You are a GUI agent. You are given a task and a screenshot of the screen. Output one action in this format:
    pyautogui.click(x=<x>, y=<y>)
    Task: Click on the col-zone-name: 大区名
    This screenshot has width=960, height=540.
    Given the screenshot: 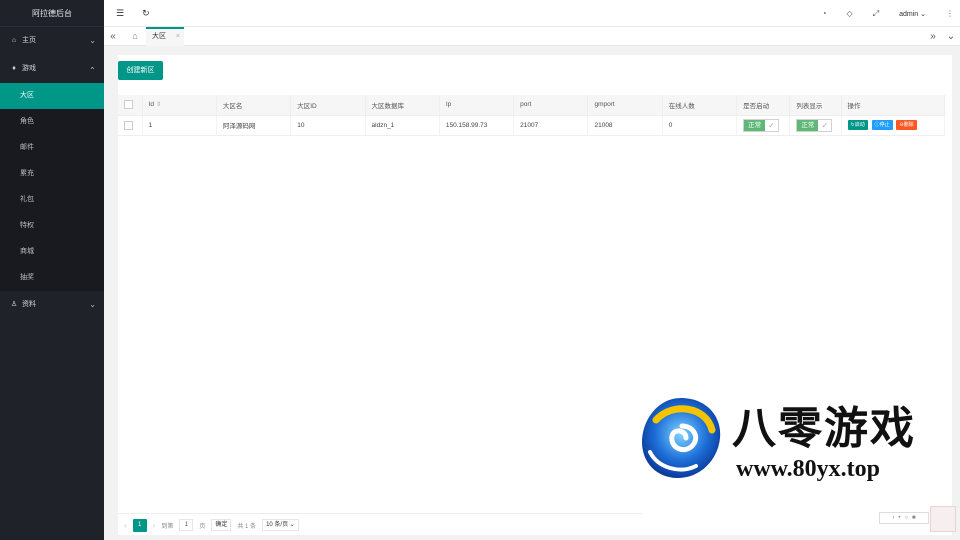 What is the action you would take?
    pyautogui.click(x=254, y=105)
    